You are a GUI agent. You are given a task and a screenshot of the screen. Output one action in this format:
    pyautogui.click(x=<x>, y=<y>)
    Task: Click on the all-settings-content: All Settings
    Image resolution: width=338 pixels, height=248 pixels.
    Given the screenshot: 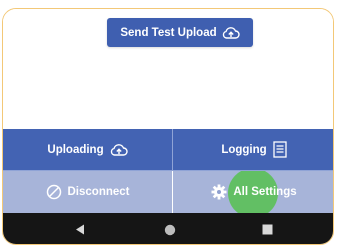 What is the action you would take?
    pyautogui.click(x=254, y=192)
    